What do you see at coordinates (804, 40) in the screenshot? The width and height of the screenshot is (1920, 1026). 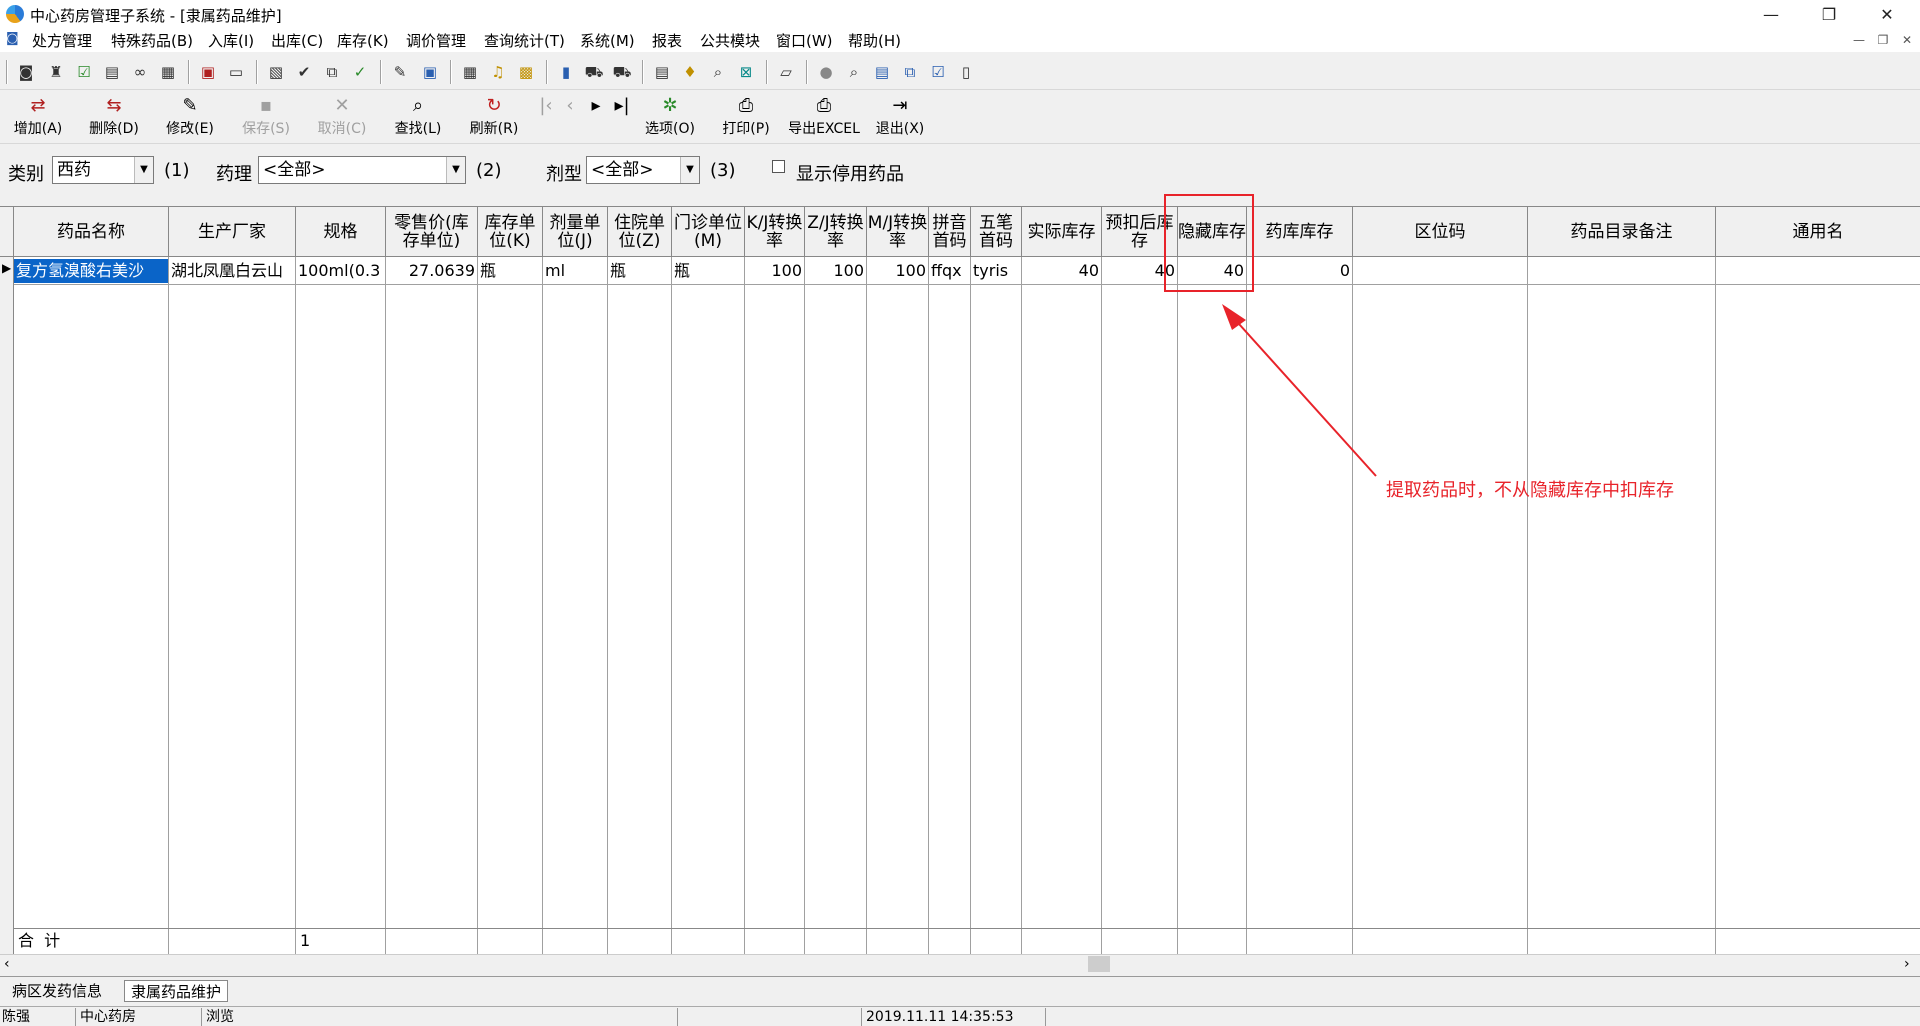 I see `menu-window: 窗口(W)` at bounding box center [804, 40].